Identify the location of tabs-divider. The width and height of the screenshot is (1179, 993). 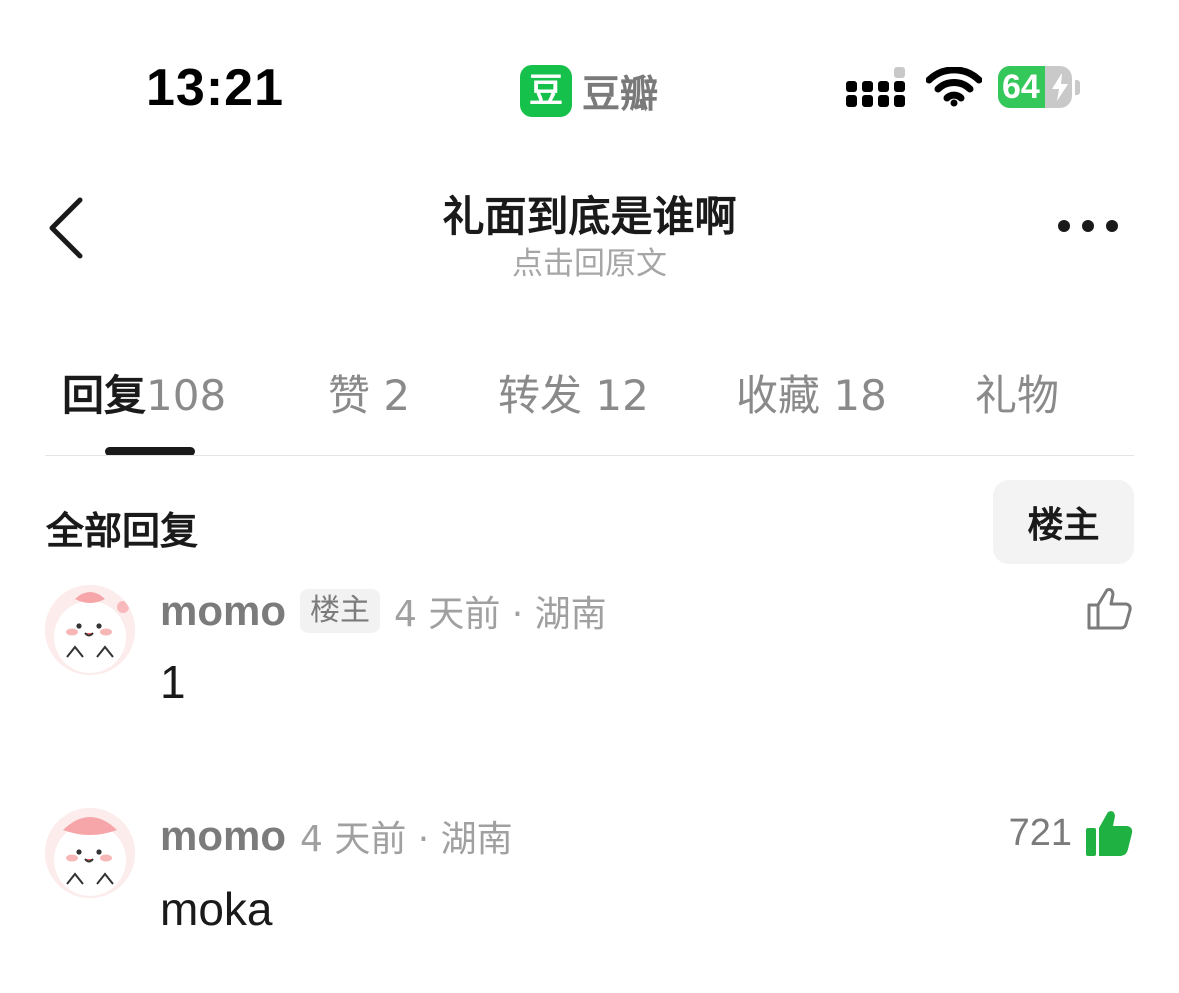
(589, 455).